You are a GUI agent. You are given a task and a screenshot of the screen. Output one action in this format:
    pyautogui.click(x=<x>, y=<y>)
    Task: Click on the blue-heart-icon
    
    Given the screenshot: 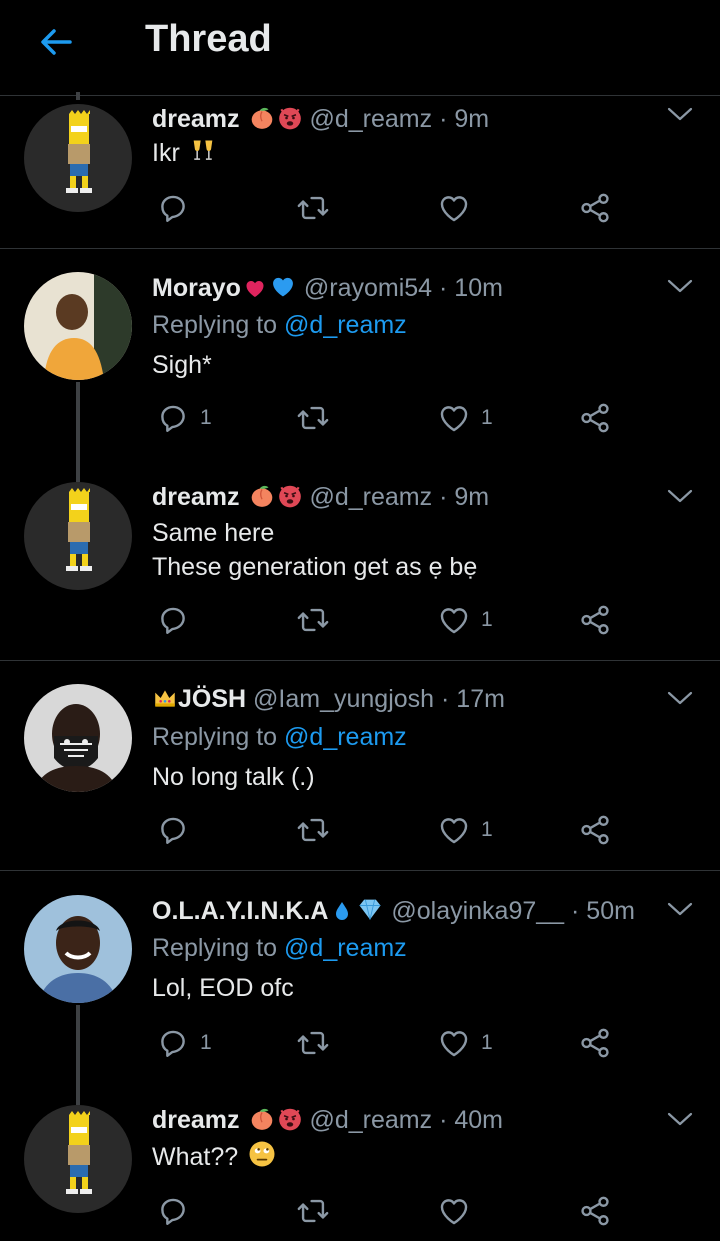 What is the action you would take?
    pyautogui.click(x=283, y=286)
    